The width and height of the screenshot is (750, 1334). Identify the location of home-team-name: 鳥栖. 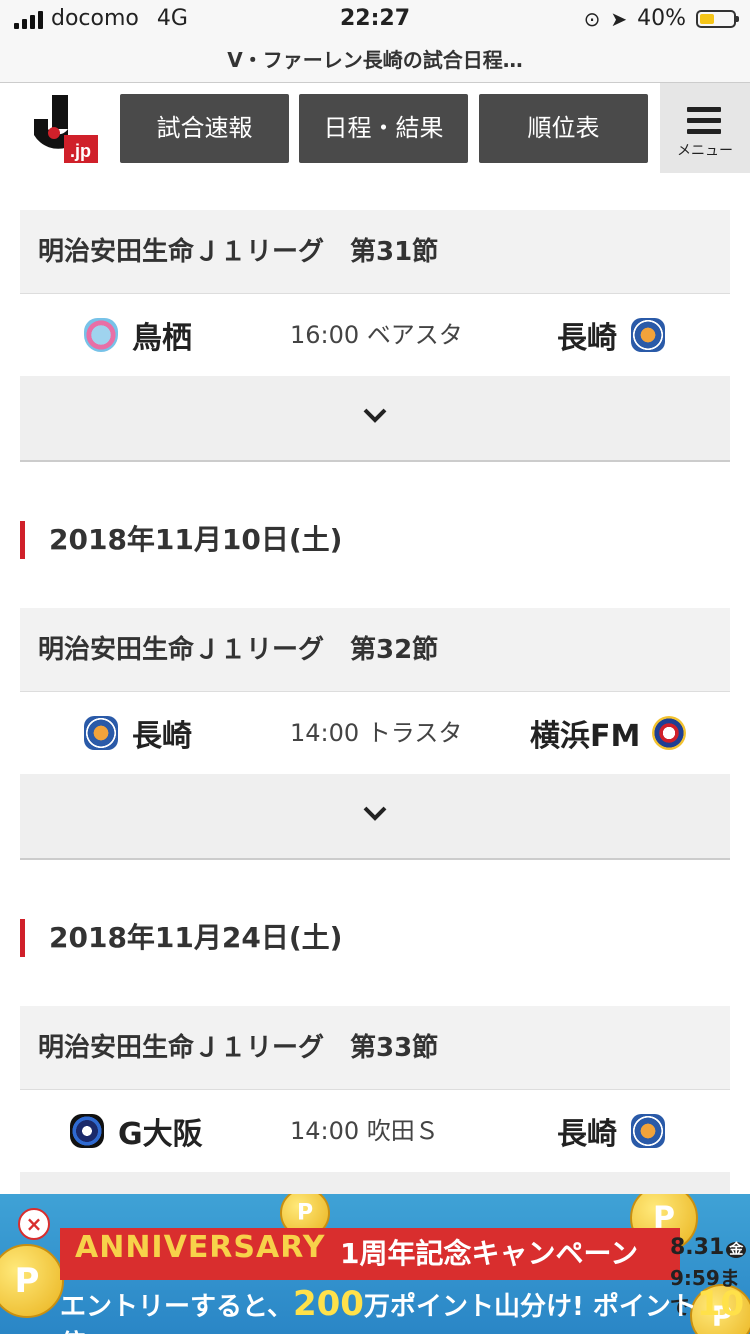
(162, 338).